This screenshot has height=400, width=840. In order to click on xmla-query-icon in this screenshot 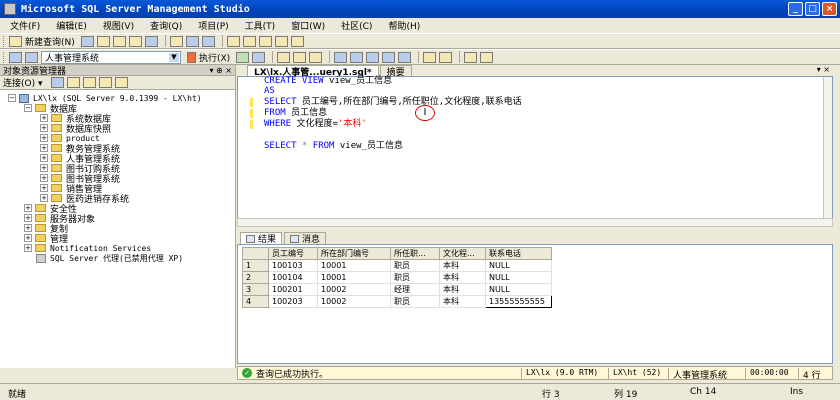, I will do `click(135, 41)`.